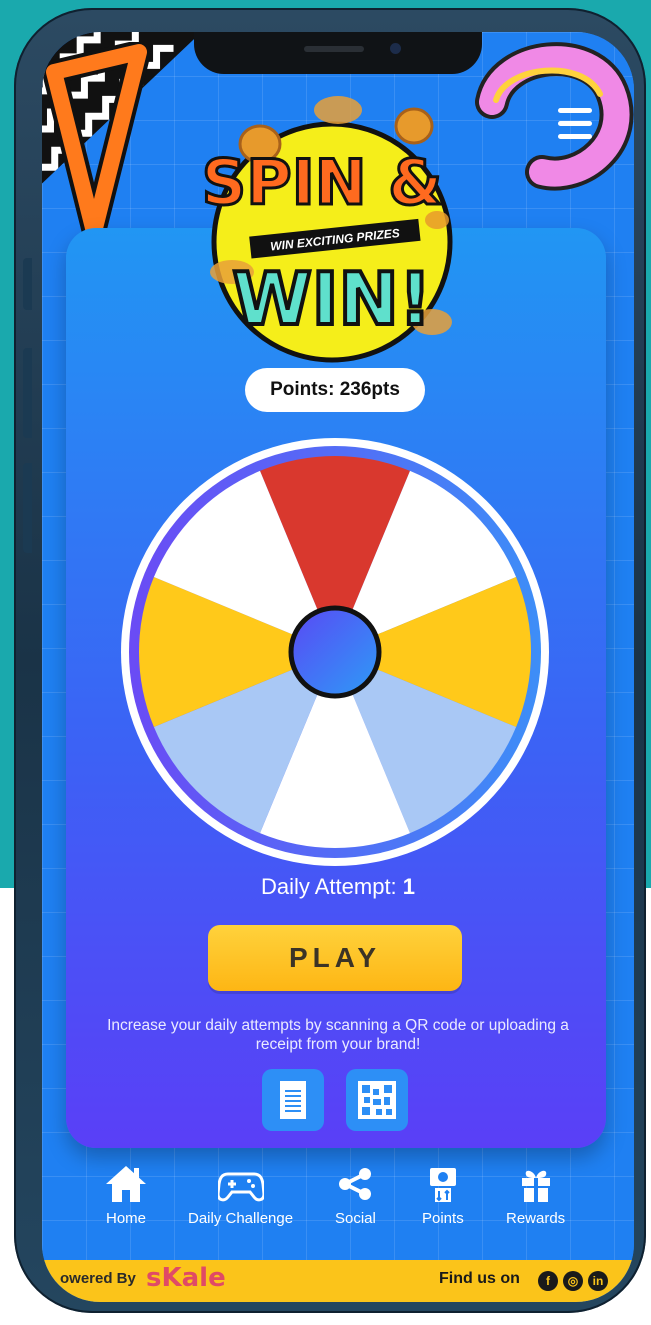 The height and width of the screenshot is (1325, 651). I want to click on share-icon, so click(355, 1184).